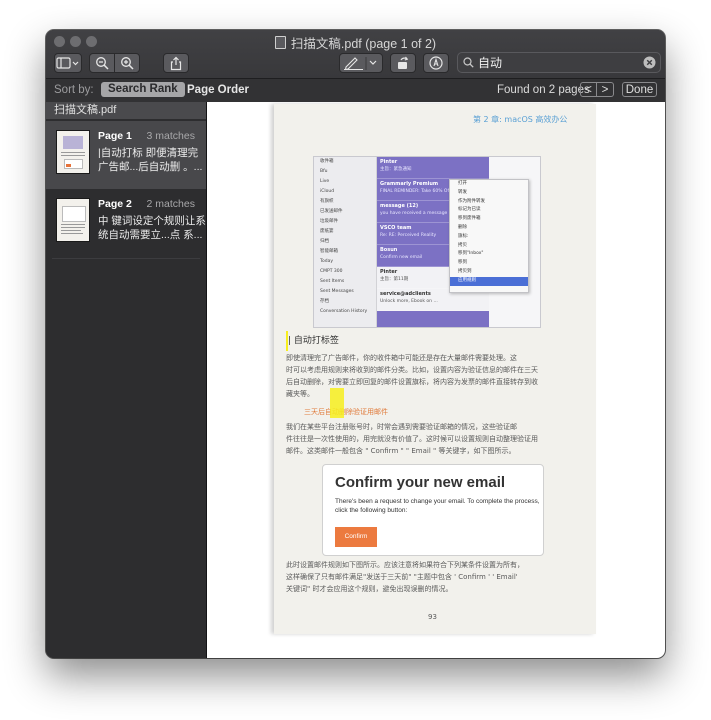  Describe the element at coordinates (325, 181) in the screenshot. I see `mailbox-item: Live` at that location.